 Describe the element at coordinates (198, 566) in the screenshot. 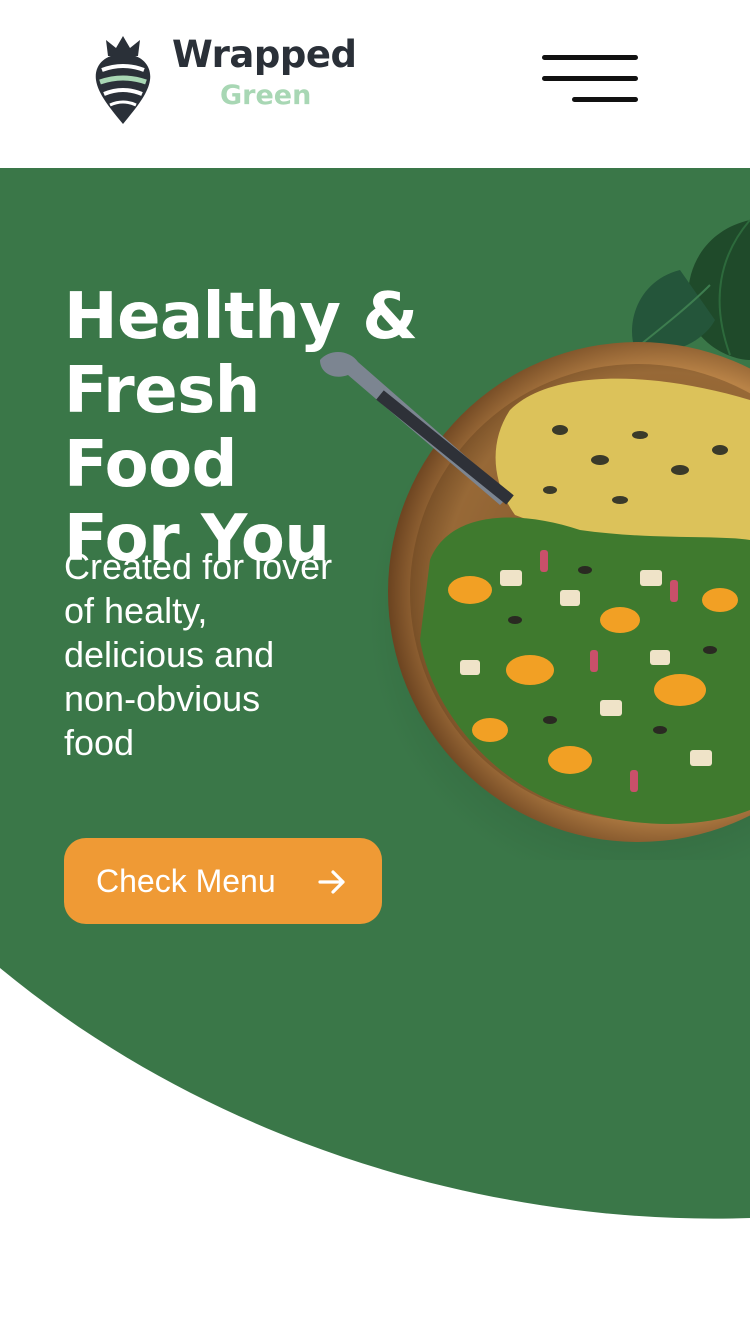

I see `hero-subtitle-line: Created for lover` at that location.